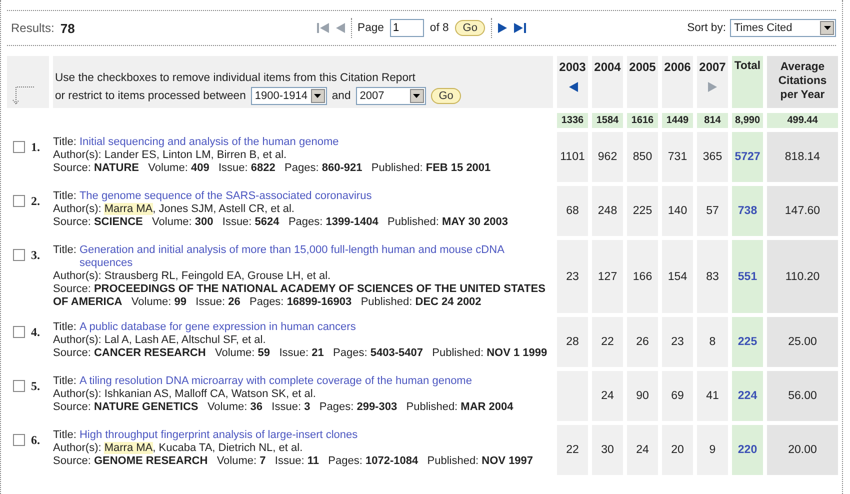  What do you see at coordinates (748, 211) in the screenshot?
I see `total-link: 738` at bounding box center [748, 211].